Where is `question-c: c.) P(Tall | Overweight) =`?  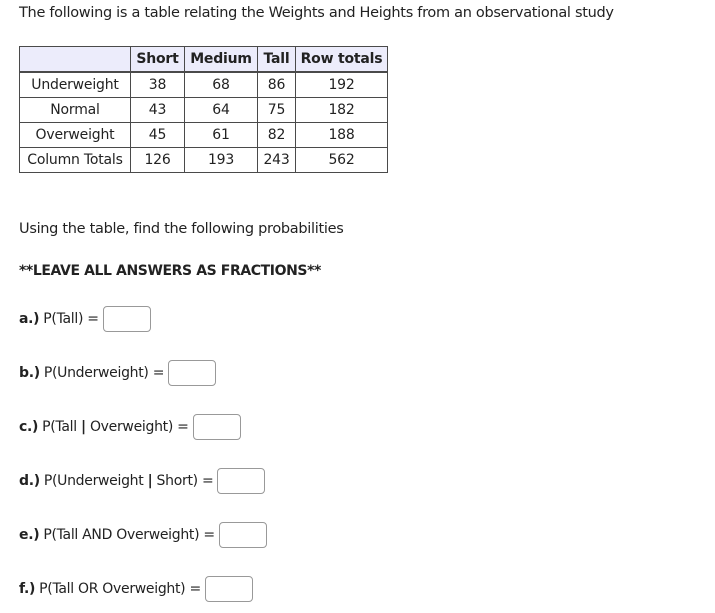 question-c: c.) P(Tall | Overweight) = is located at coordinates (130, 427).